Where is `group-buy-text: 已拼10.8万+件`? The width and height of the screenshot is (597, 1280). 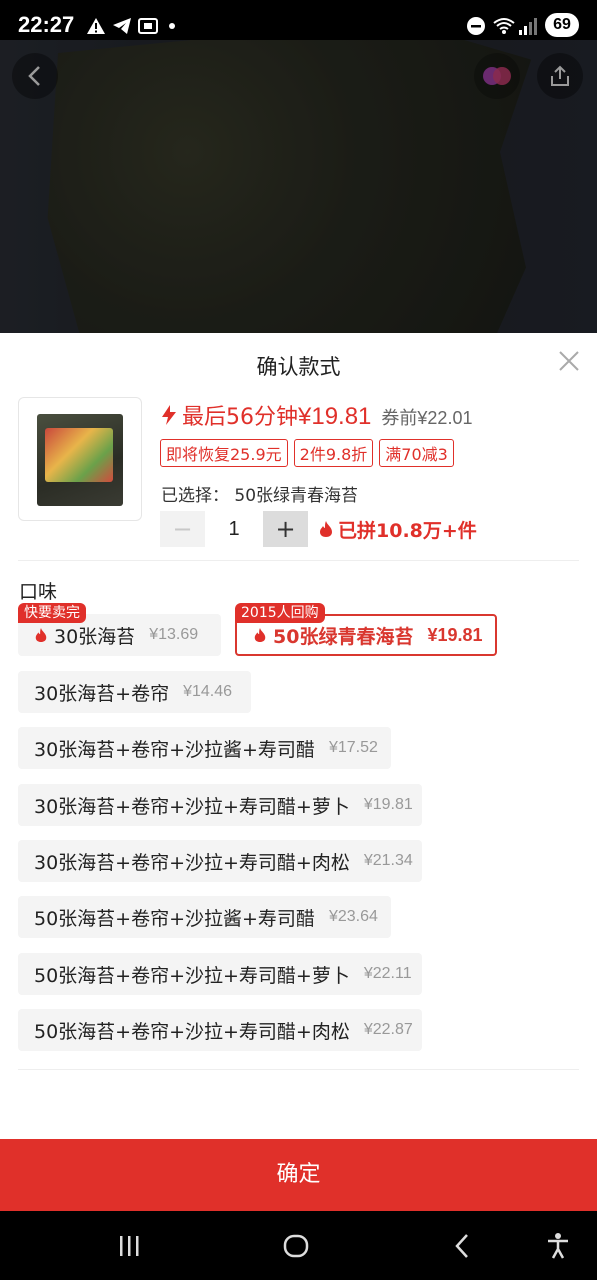
group-buy-text: 已拼10.8万+件 is located at coordinates (407, 530).